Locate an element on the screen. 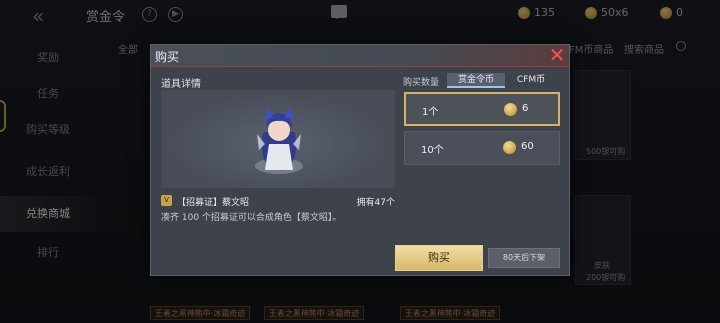  option-price: 6 is located at coordinates (525, 108).